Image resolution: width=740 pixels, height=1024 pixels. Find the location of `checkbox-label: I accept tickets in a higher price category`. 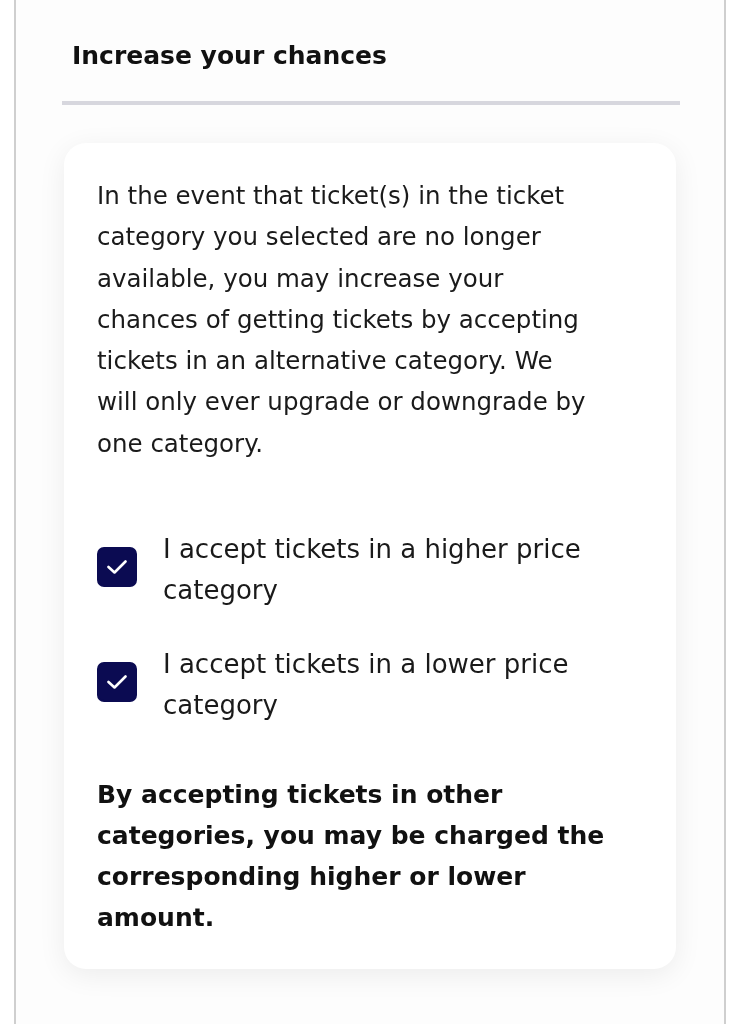

checkbox-label: I accept tickets in a higher price category is located at coordinates (388, 570).